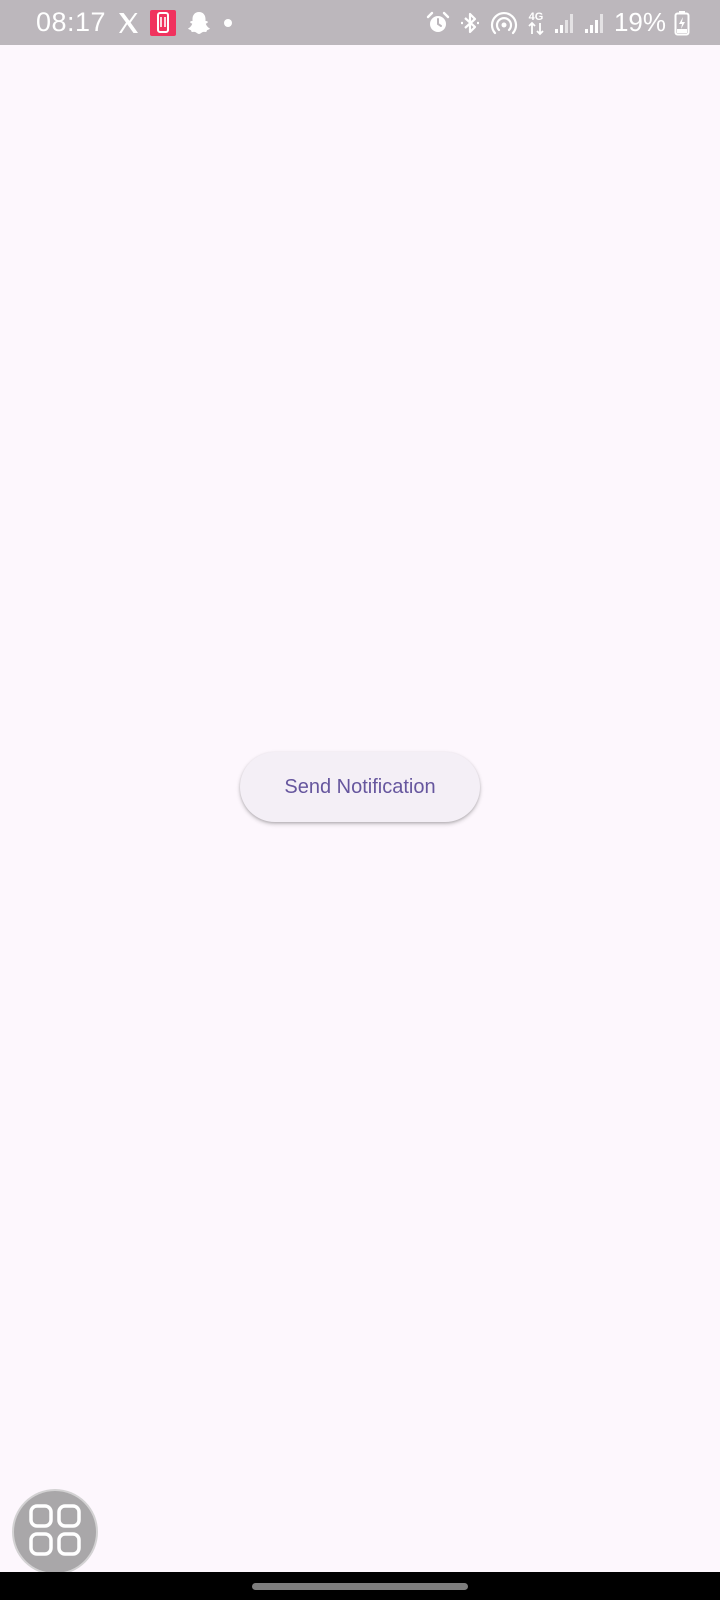 The image size is (720, 1600). What do you see at coordinates (163, 22) in the screenshot?
I see `app-notification-icon` at bounding box center [163, 22].